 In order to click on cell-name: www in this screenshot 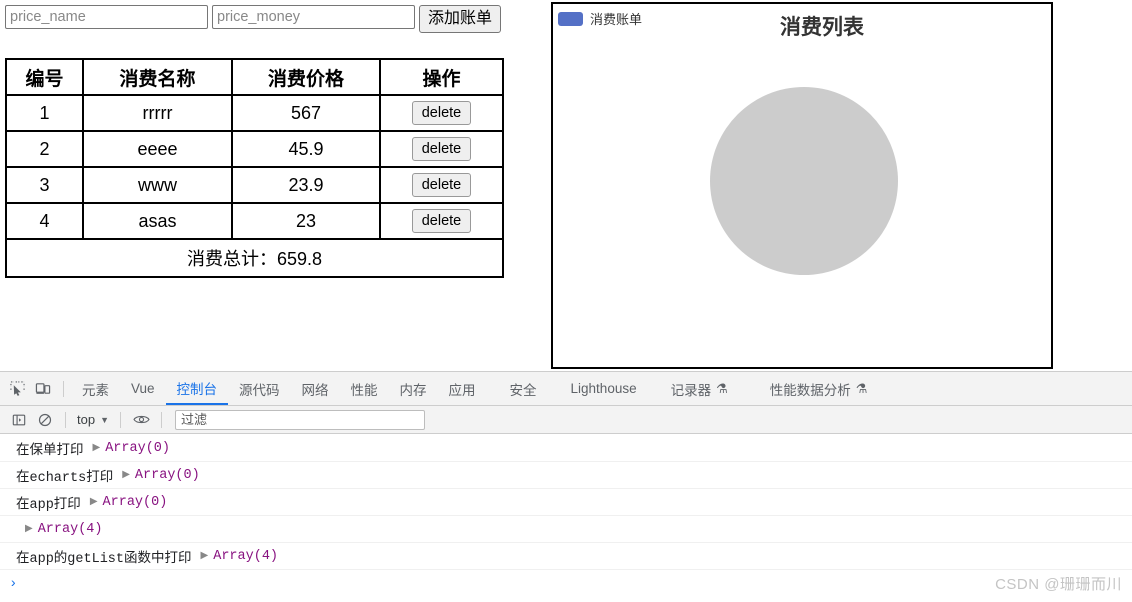, I will do `click(157, 185)`.